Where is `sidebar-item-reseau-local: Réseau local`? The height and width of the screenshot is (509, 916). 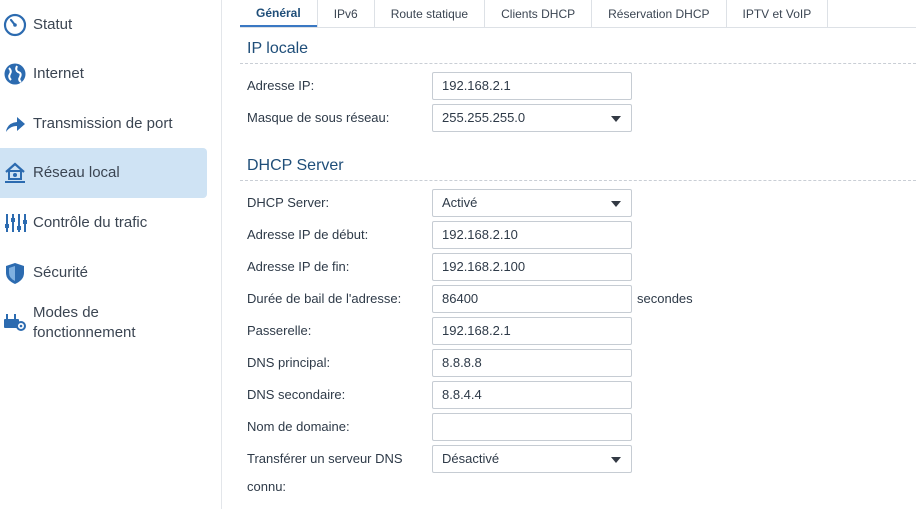 sidebar-item-reseau-local: Réseau local is located at coordinates (103, 173).